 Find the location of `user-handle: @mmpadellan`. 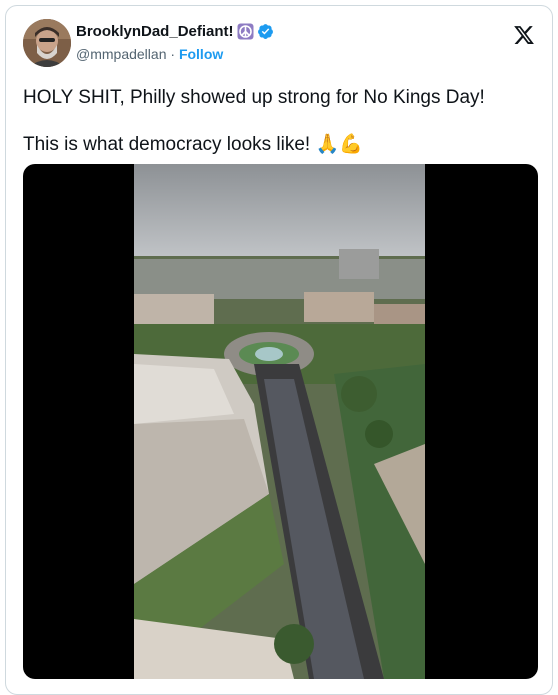

user-handle: @mmpadellan is located at coordinates (121, 54).